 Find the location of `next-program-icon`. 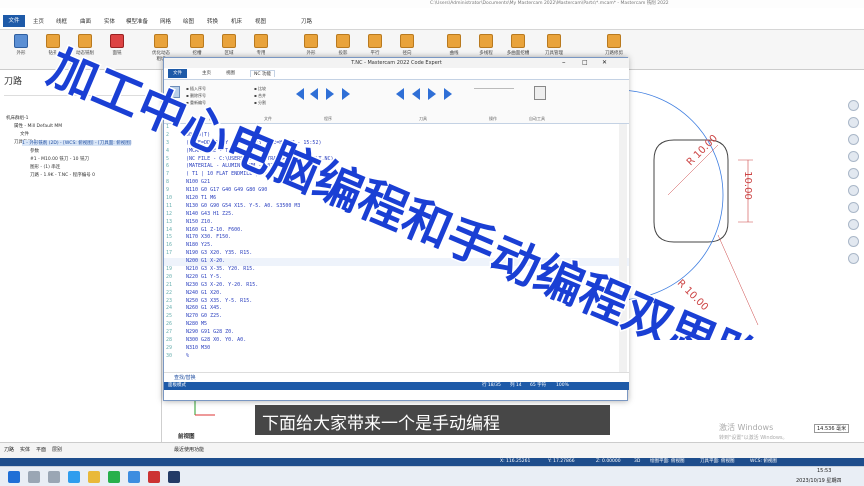

next-program-icon is located at coordinates (330, 94).